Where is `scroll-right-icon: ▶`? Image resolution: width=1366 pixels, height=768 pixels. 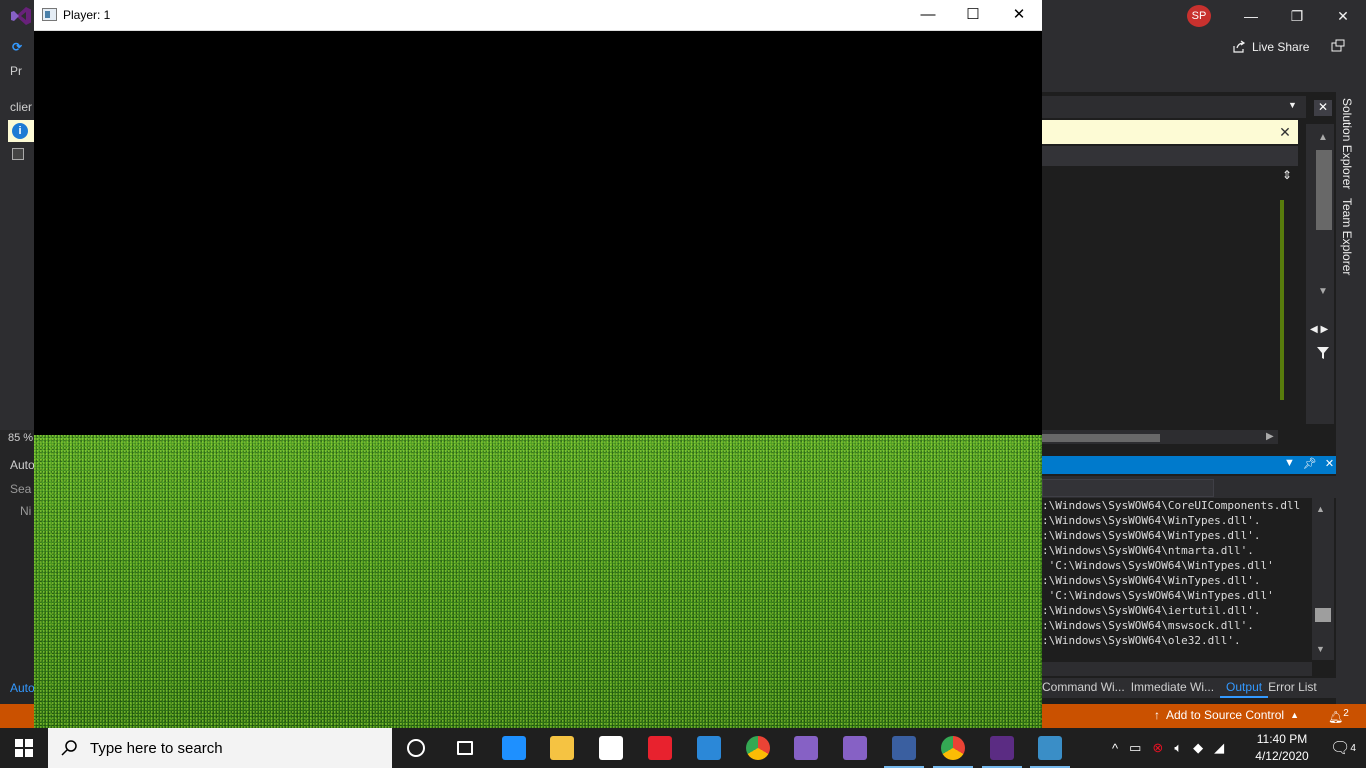 scroll-right-icon: ▶ is located at coordinates (1270, 436).